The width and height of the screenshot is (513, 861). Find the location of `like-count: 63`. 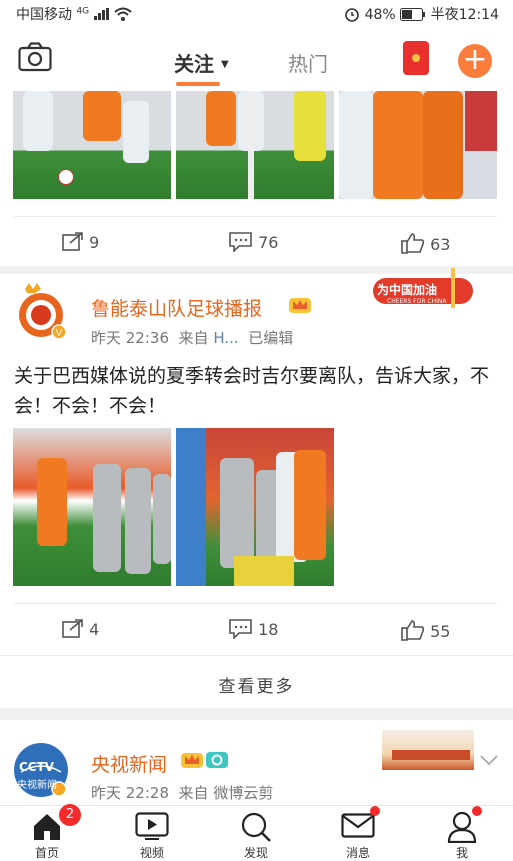

like-count: 63 is located at coordinates (440, 244).